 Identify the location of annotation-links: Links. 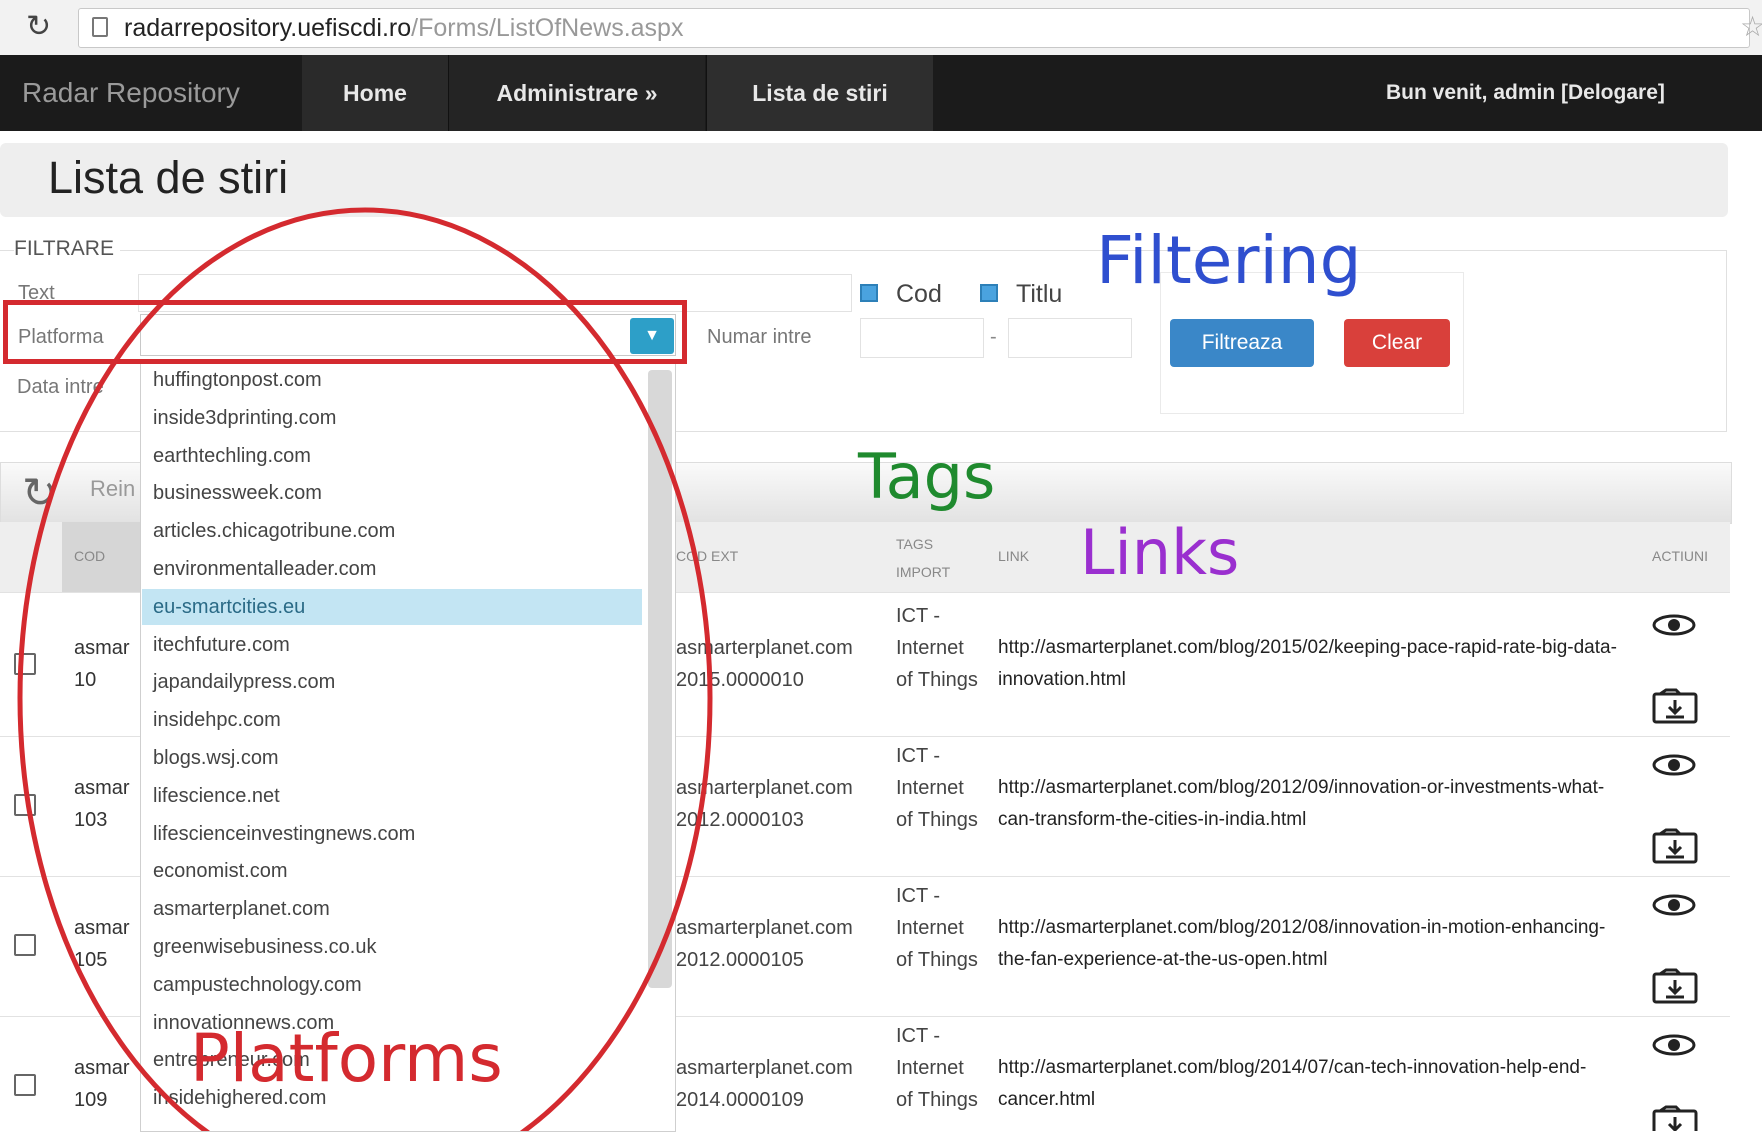
(1160, 552).